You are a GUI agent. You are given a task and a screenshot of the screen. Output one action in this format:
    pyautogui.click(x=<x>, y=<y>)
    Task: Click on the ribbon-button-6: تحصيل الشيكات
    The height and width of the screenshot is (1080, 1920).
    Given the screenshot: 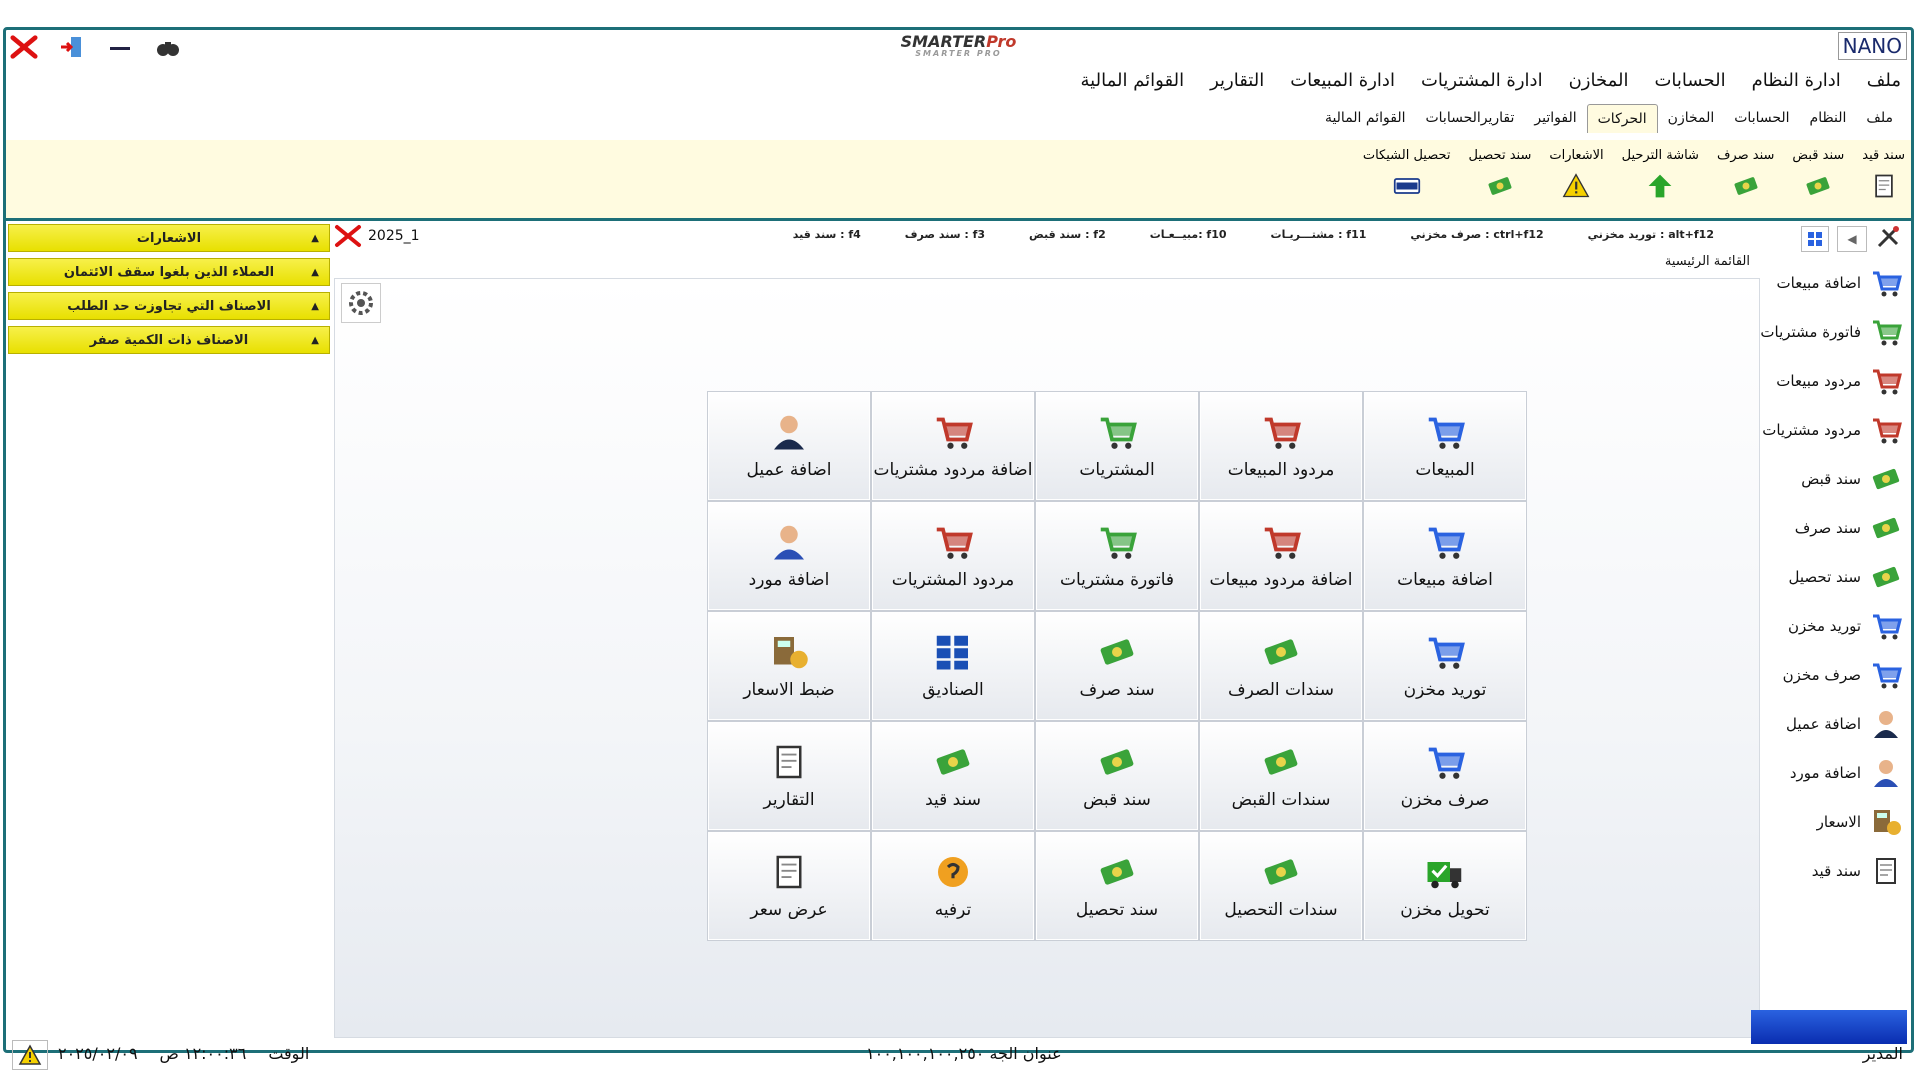 What is the action you would take?
    pyautogui.click(x=1407, y=173)
    